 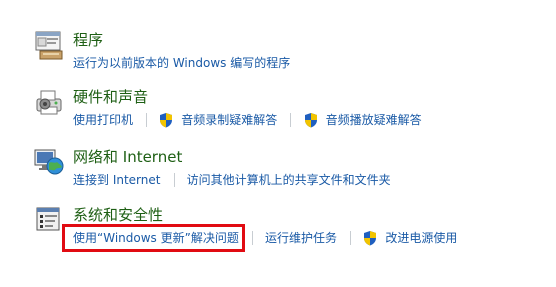 I want to click on category-links-network-internet: 连接到 Internet 访问其他计算机上的共享文件和文件夹, so click(x=232, y=180).